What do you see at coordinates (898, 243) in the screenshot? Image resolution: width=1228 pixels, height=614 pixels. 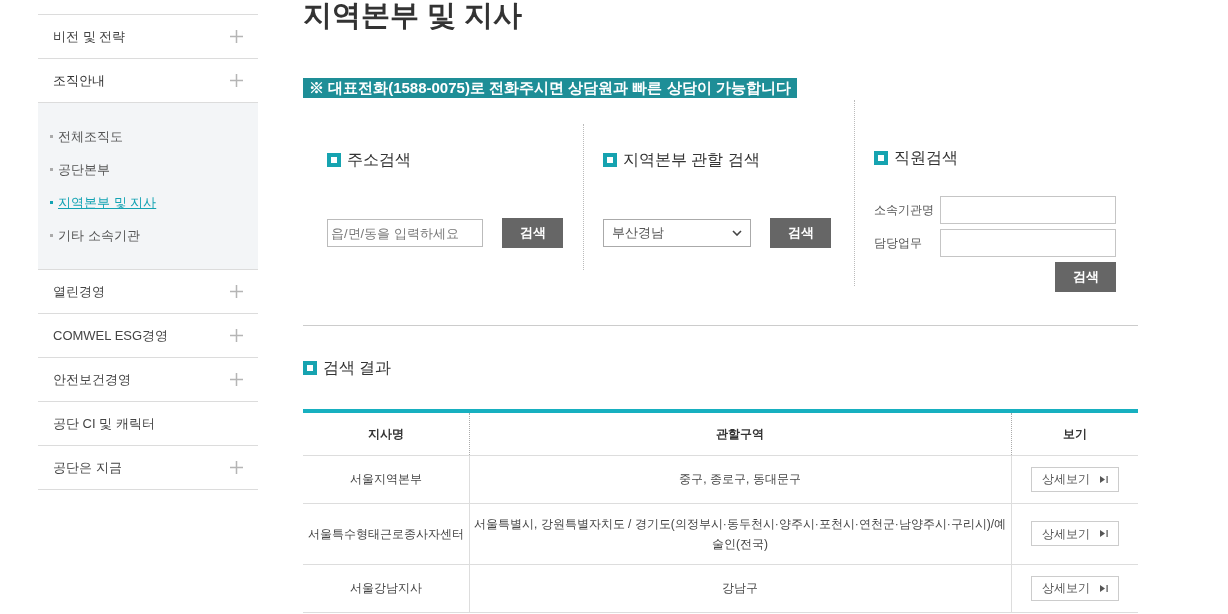 I see `field-label: 담당업무` at bounding box center [898, 243].